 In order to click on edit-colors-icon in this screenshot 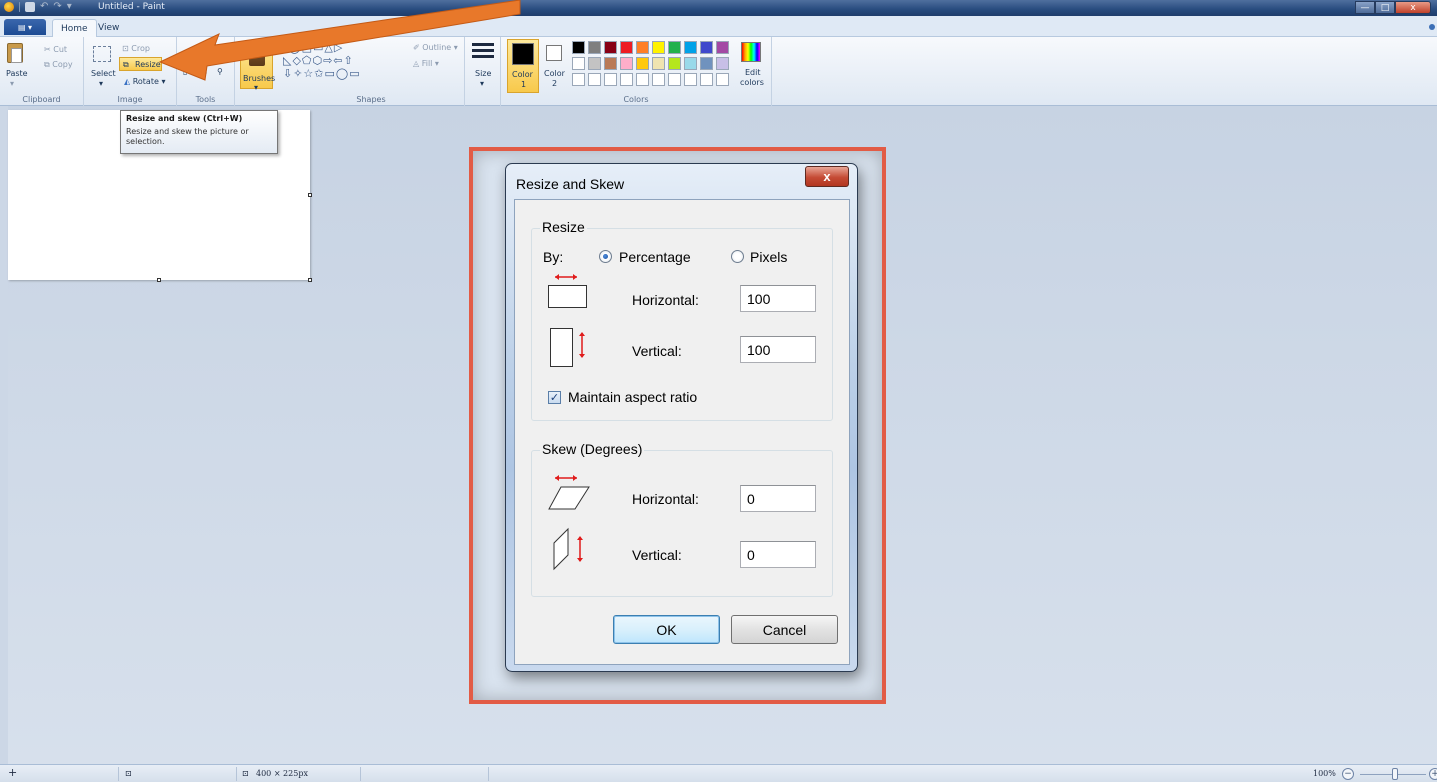, I will do `click(751, 52)`.